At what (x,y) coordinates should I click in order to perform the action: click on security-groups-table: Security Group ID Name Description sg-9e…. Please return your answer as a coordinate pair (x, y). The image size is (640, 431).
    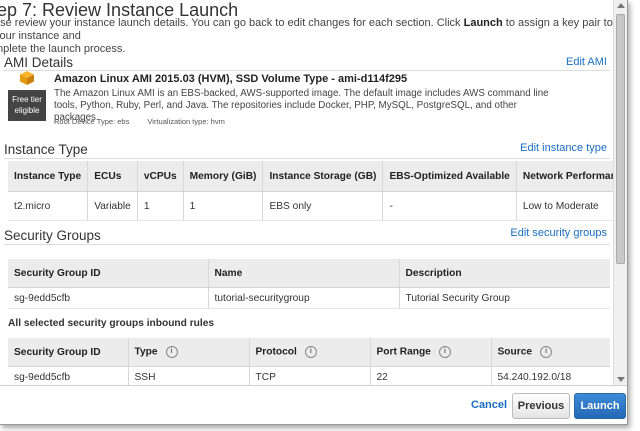
    Looking at the image, I should click on (309, 284).